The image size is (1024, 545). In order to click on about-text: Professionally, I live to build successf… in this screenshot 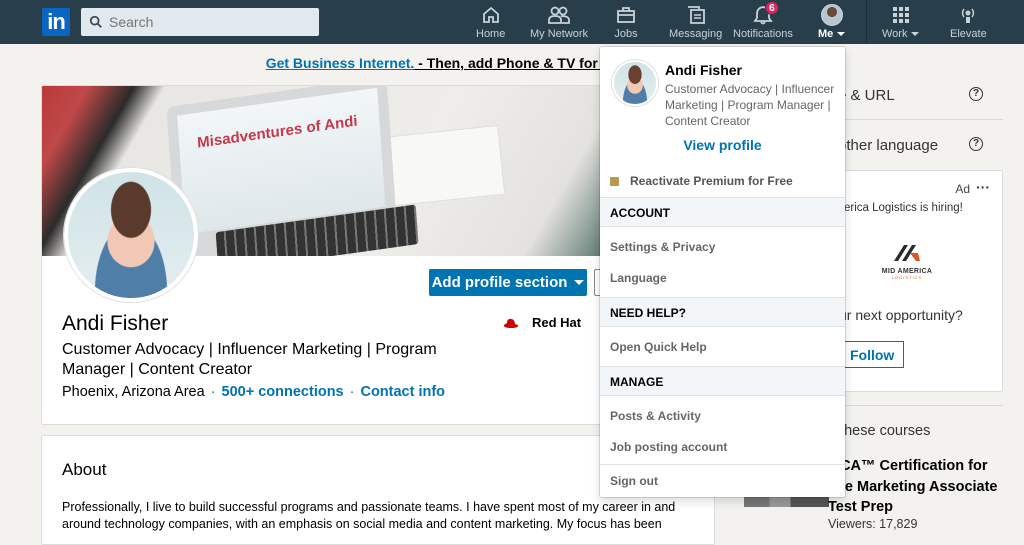, I will do `click(369, 515)`.